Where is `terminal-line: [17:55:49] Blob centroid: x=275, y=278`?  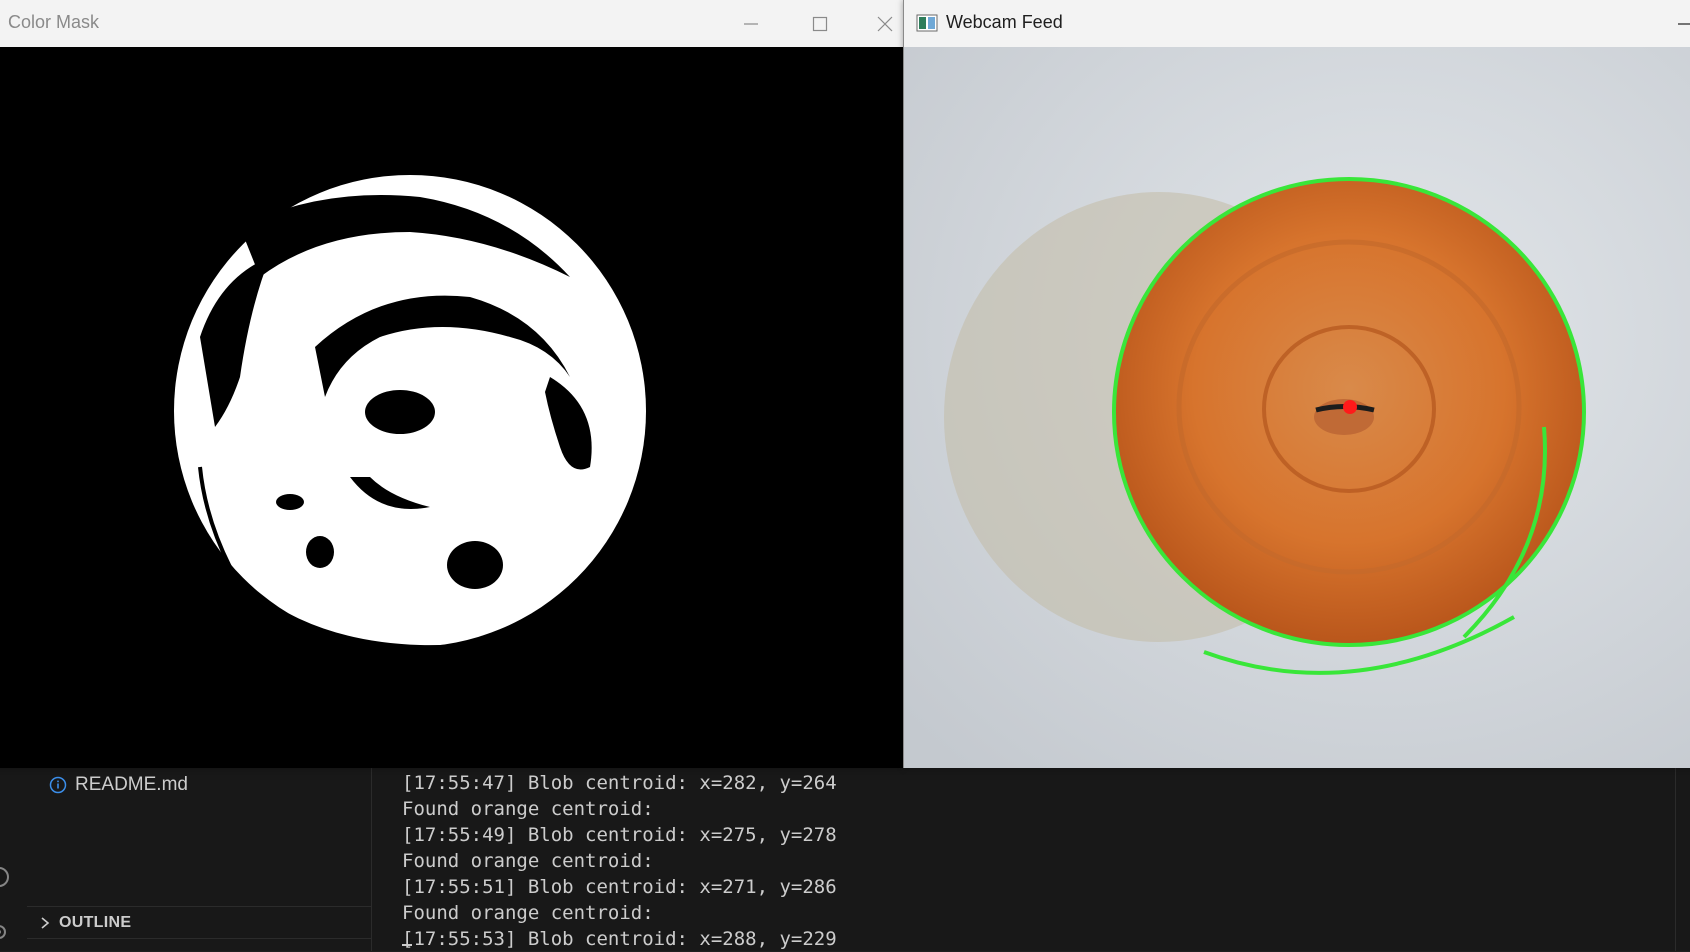
terminal-line: [17:55:49] Blob centroid: x=275, y=278 is located at coordinates (619, 835).